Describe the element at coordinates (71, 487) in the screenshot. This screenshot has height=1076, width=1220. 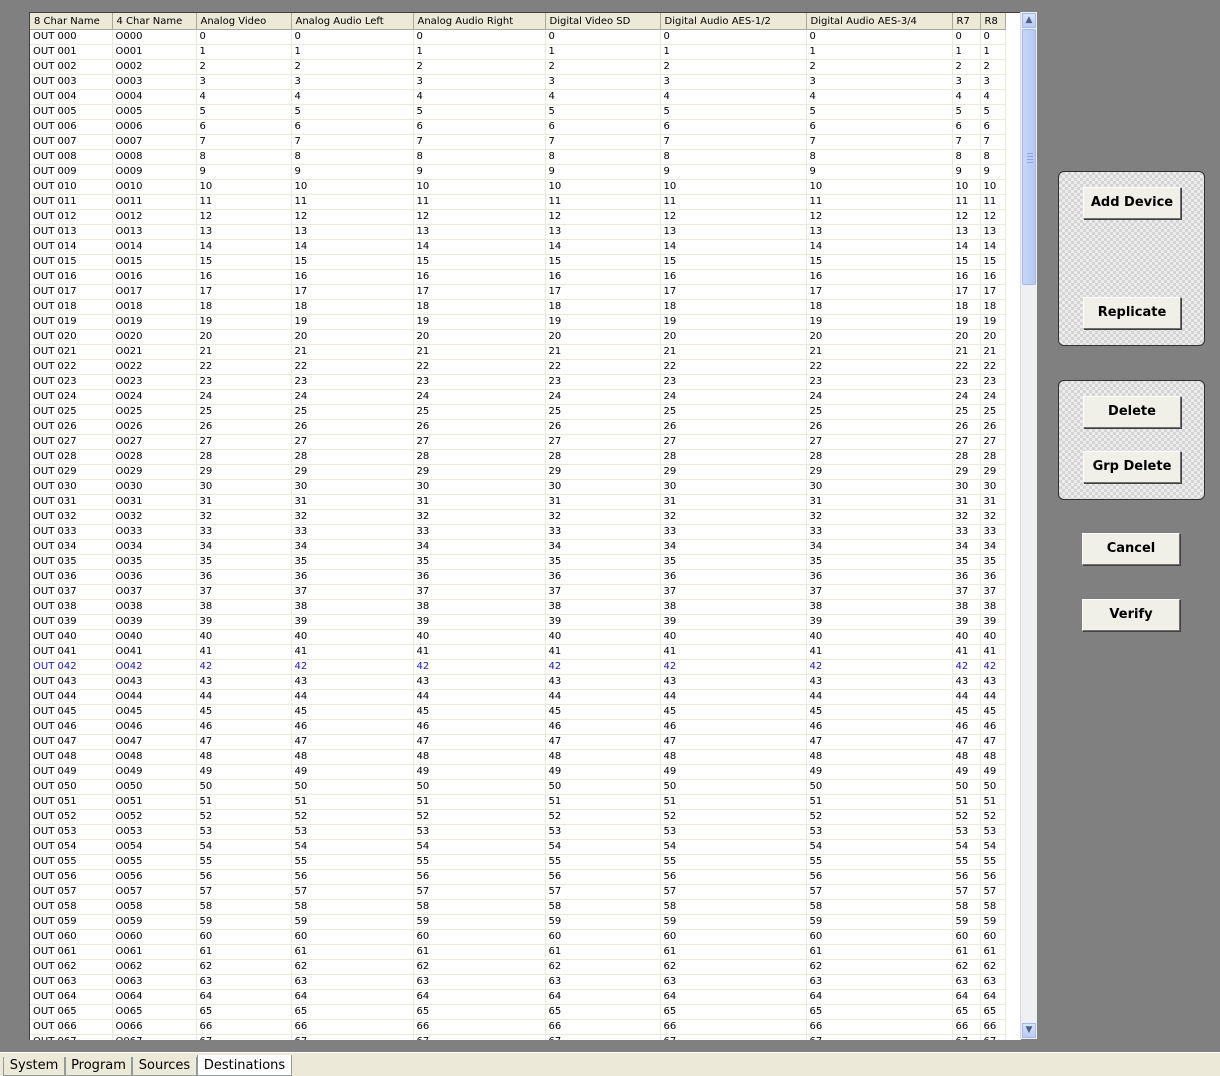
I see `table-cell: OUT 030` at that location.